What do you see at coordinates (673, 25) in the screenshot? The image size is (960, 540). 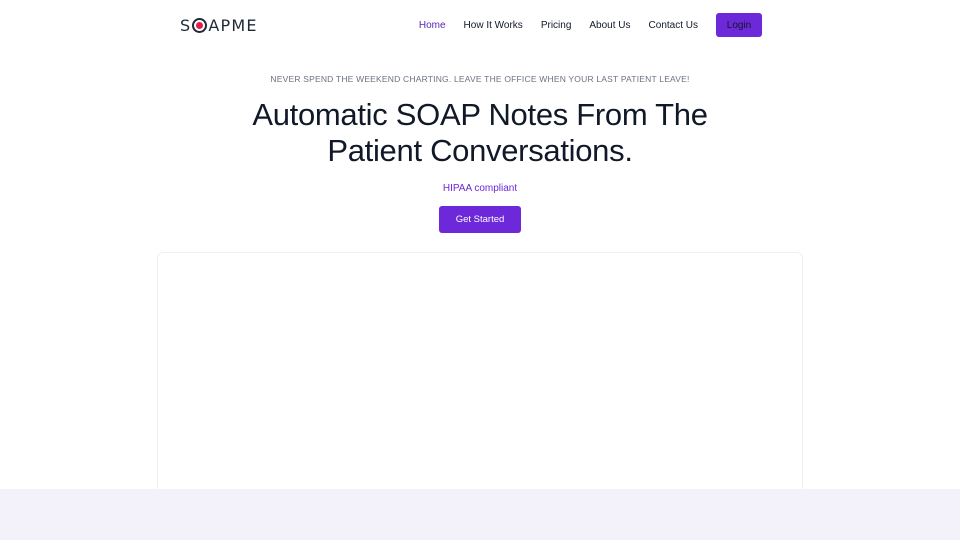 I see `nav-link-contact-us: Contact Us` at bounding box center [673, 25].